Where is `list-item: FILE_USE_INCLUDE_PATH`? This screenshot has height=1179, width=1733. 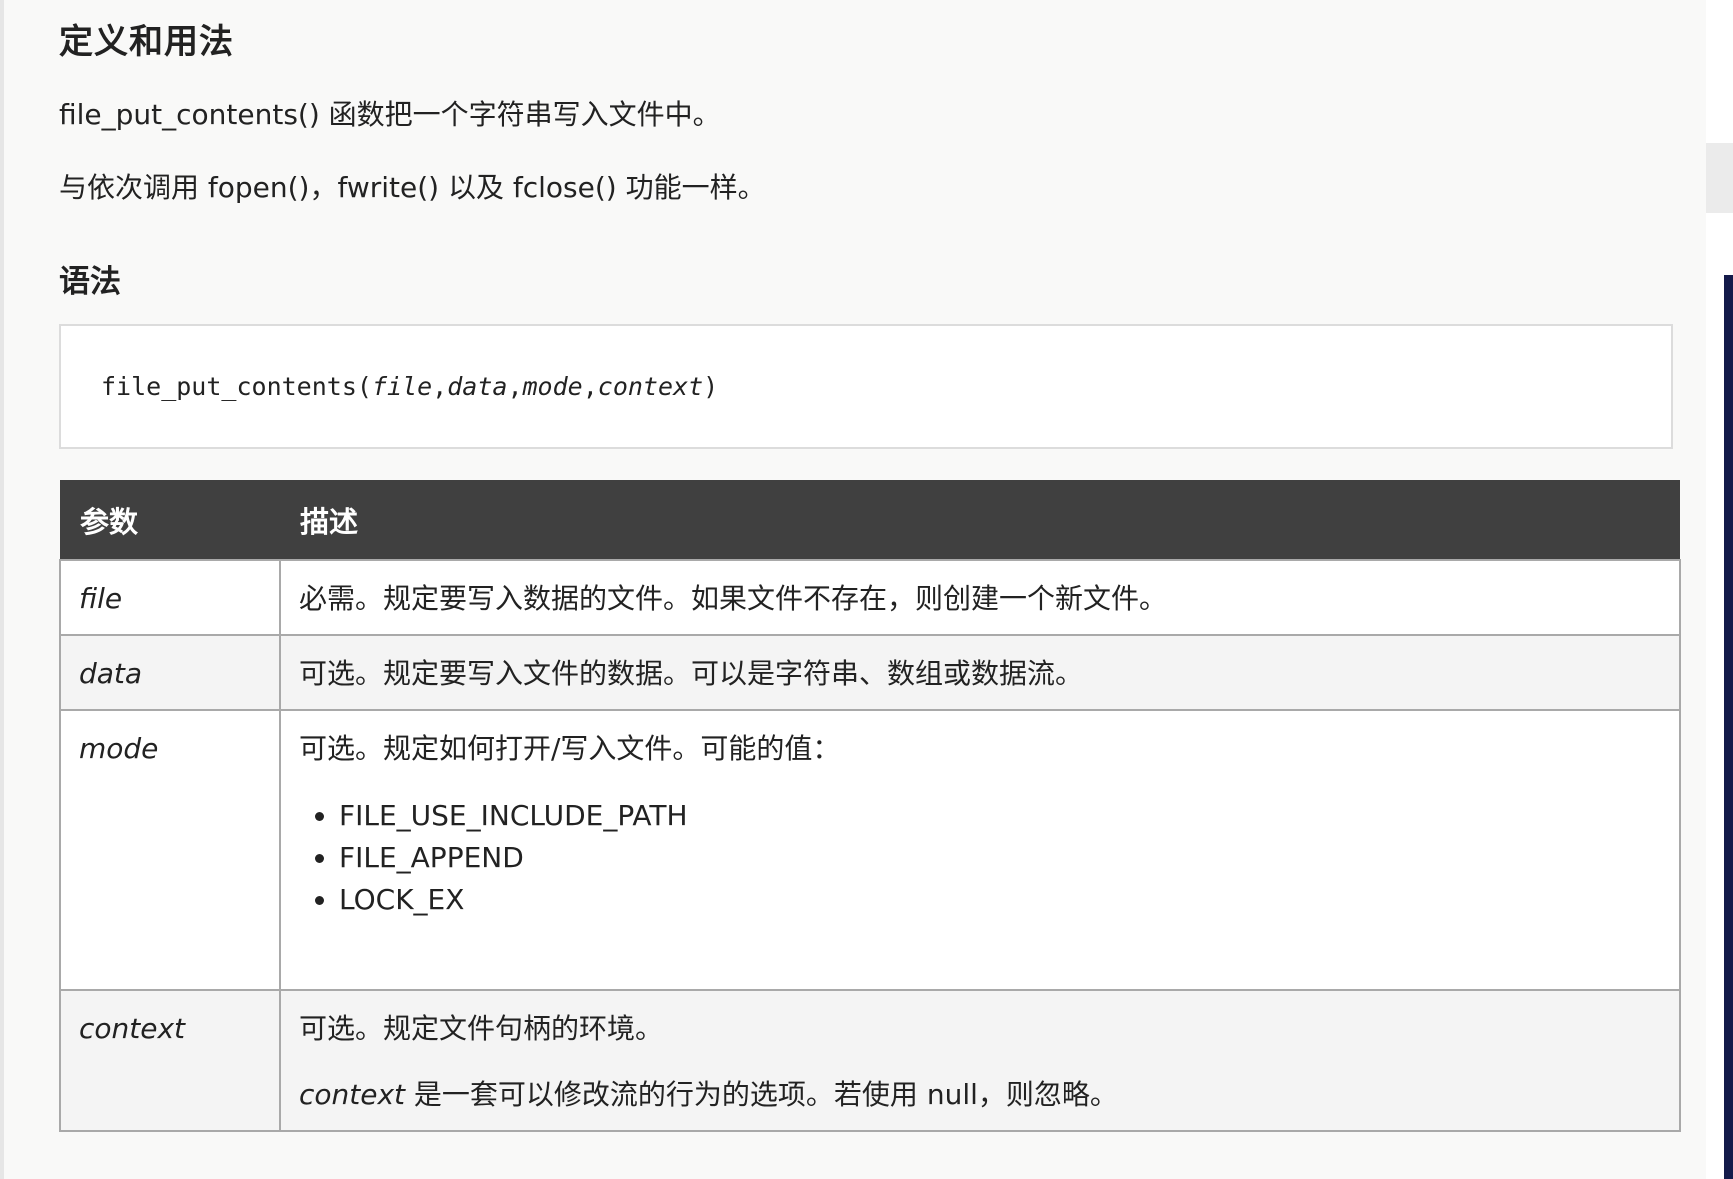 list-item: FILE_USE_INCLUDE_PATH is located at coordinates (1000, 816).